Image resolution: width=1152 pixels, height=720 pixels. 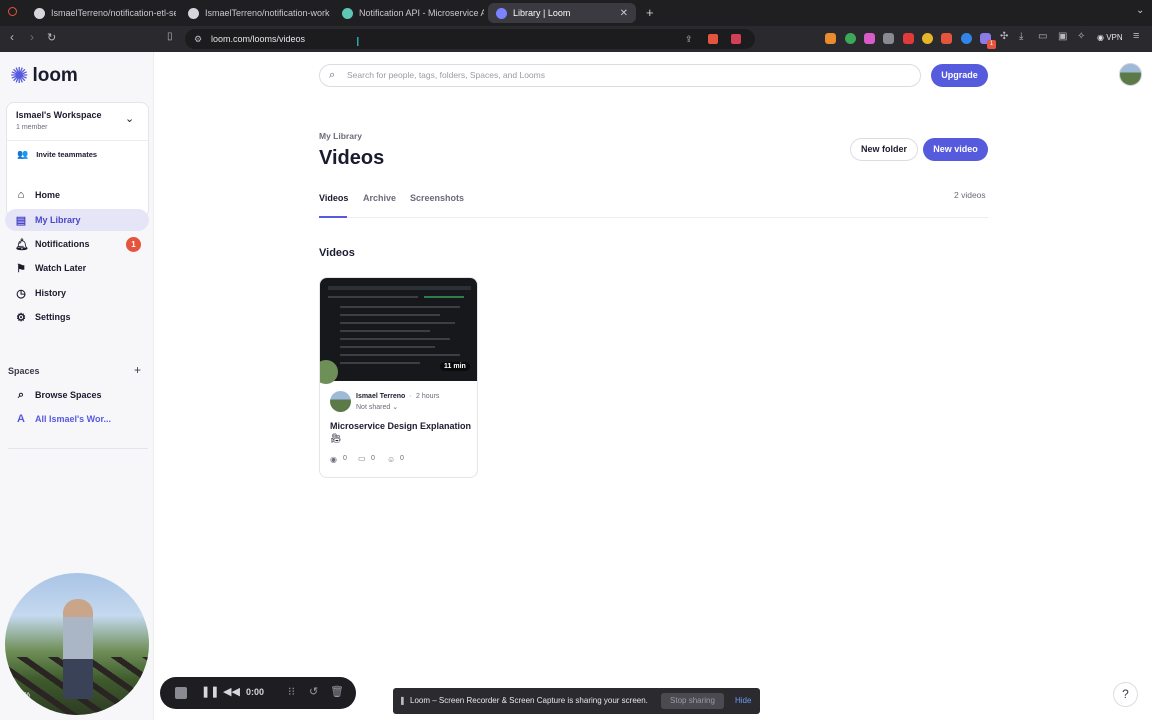 What do you see at coordinates (402, 700) in the screenshot?
I see `sharing-drag-handle-icon: ❚` at bounding box center [402, 700].